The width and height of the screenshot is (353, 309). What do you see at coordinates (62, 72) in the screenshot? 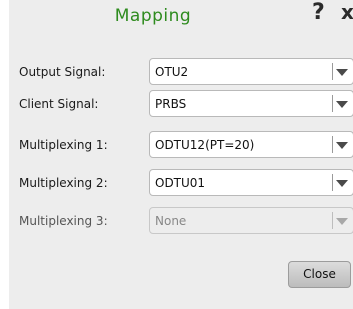
I see `output-signal-label: Output Signal:` at bounding box center [62, 72].